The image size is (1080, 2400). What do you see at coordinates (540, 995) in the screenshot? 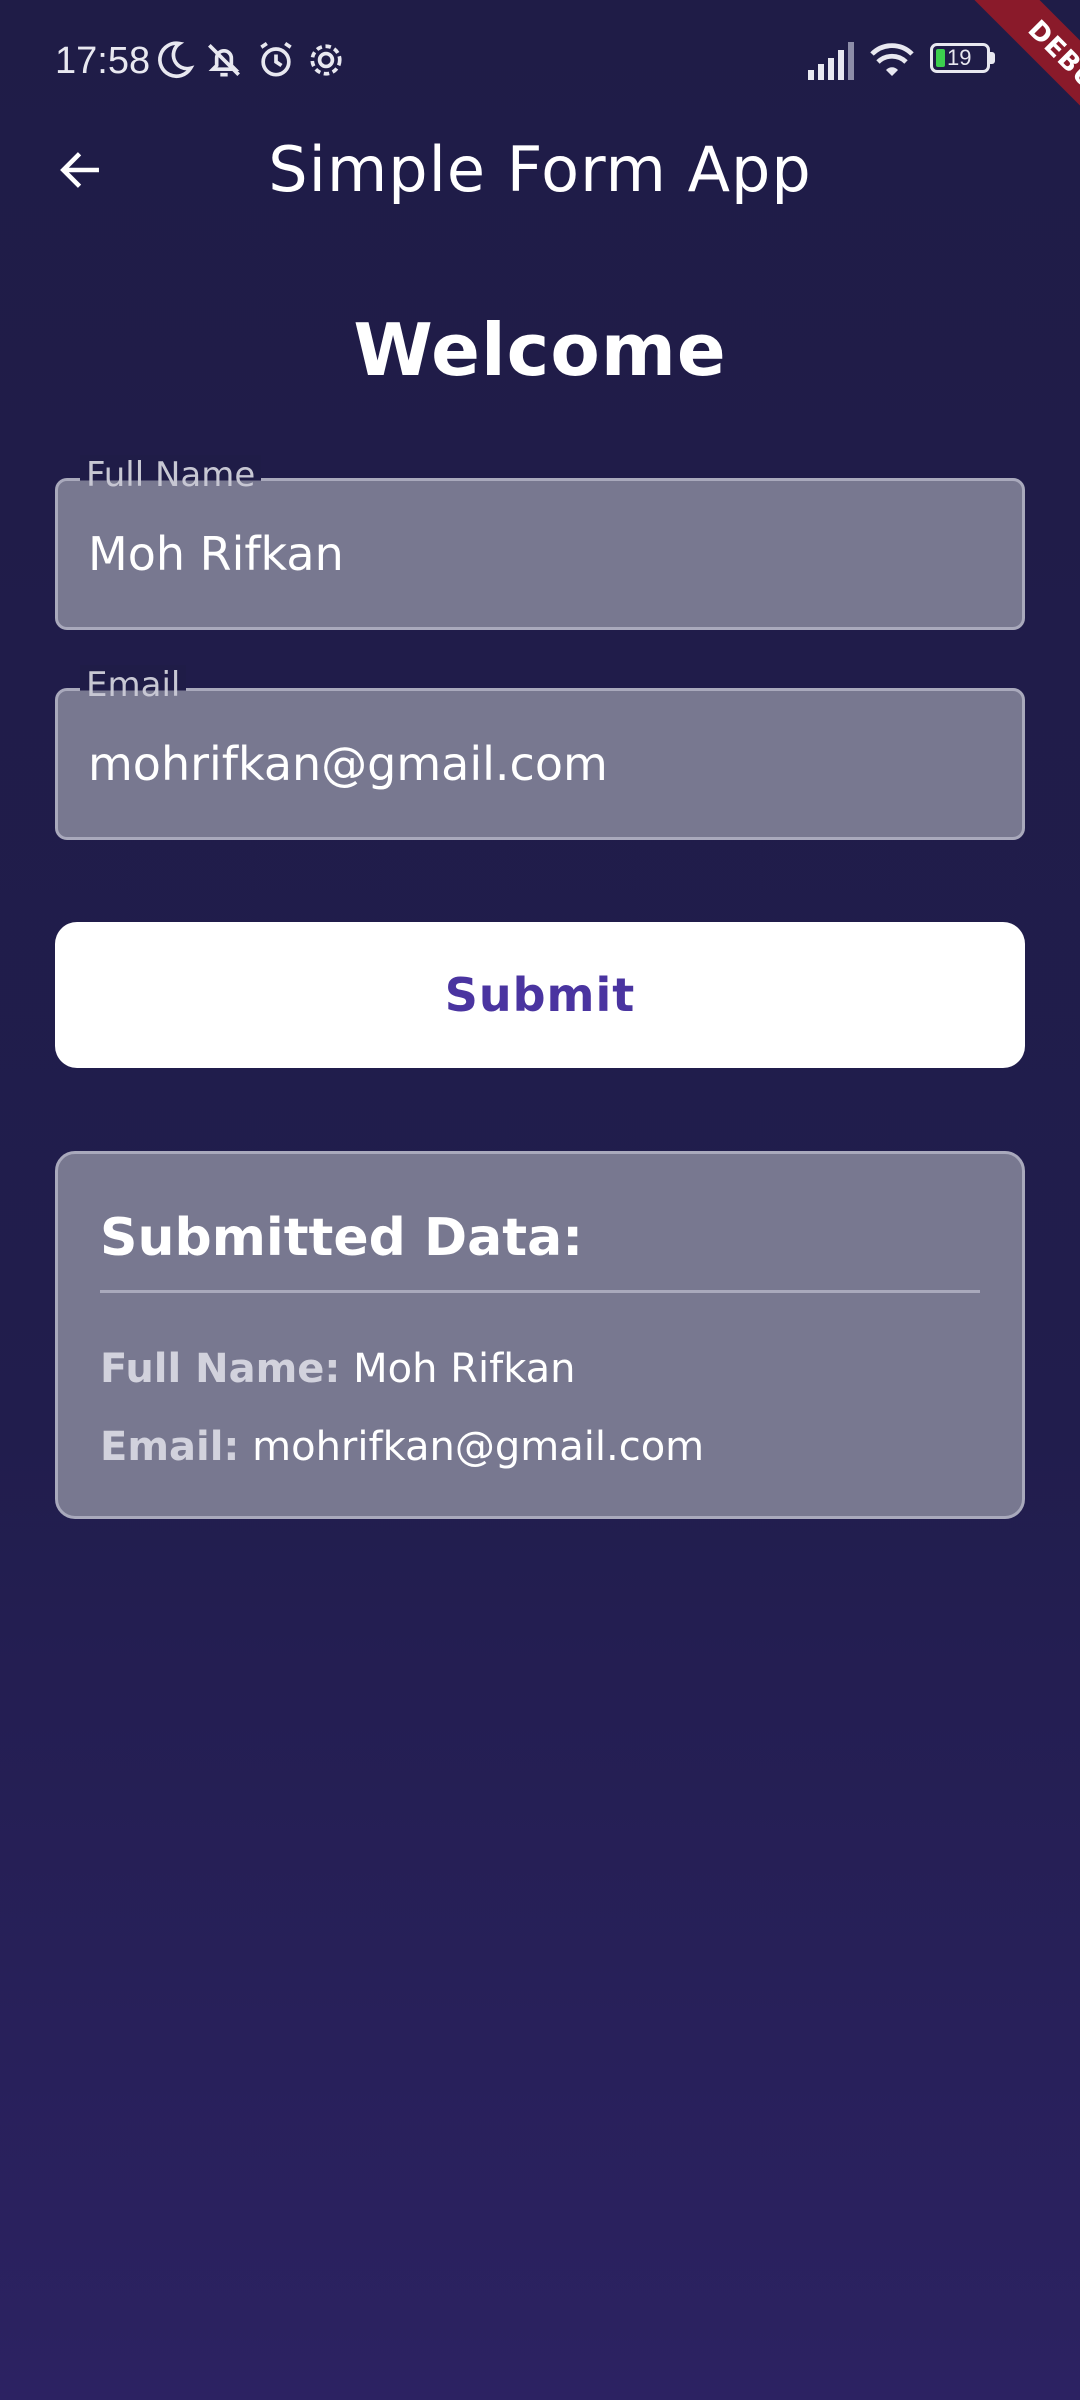
I see `submit-button: Submit` at bounding box center [540, 995].